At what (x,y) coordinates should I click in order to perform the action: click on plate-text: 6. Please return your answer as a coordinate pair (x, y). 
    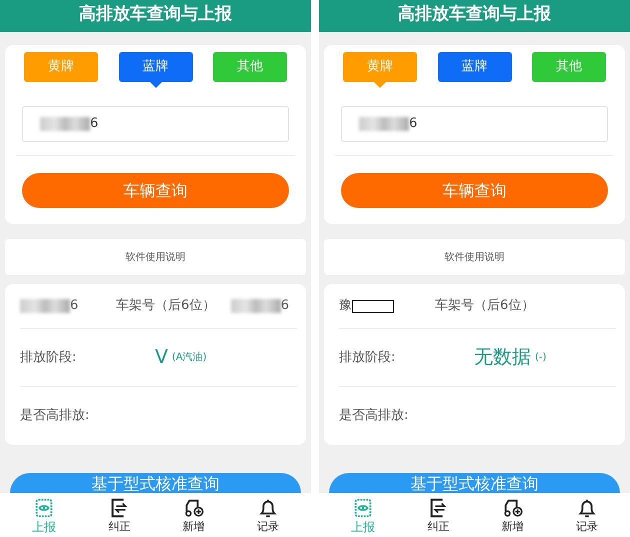
    Looking at the image, I should click on (74, 306).